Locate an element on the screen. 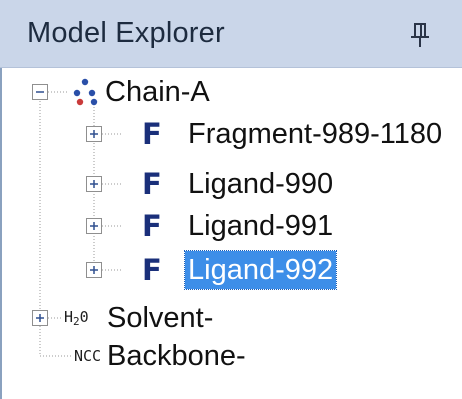 Image resolution: width=462 pixels, height=399 pixels. tree-node-label-selected: Ligand-992 is located at coordinates (260, 270).